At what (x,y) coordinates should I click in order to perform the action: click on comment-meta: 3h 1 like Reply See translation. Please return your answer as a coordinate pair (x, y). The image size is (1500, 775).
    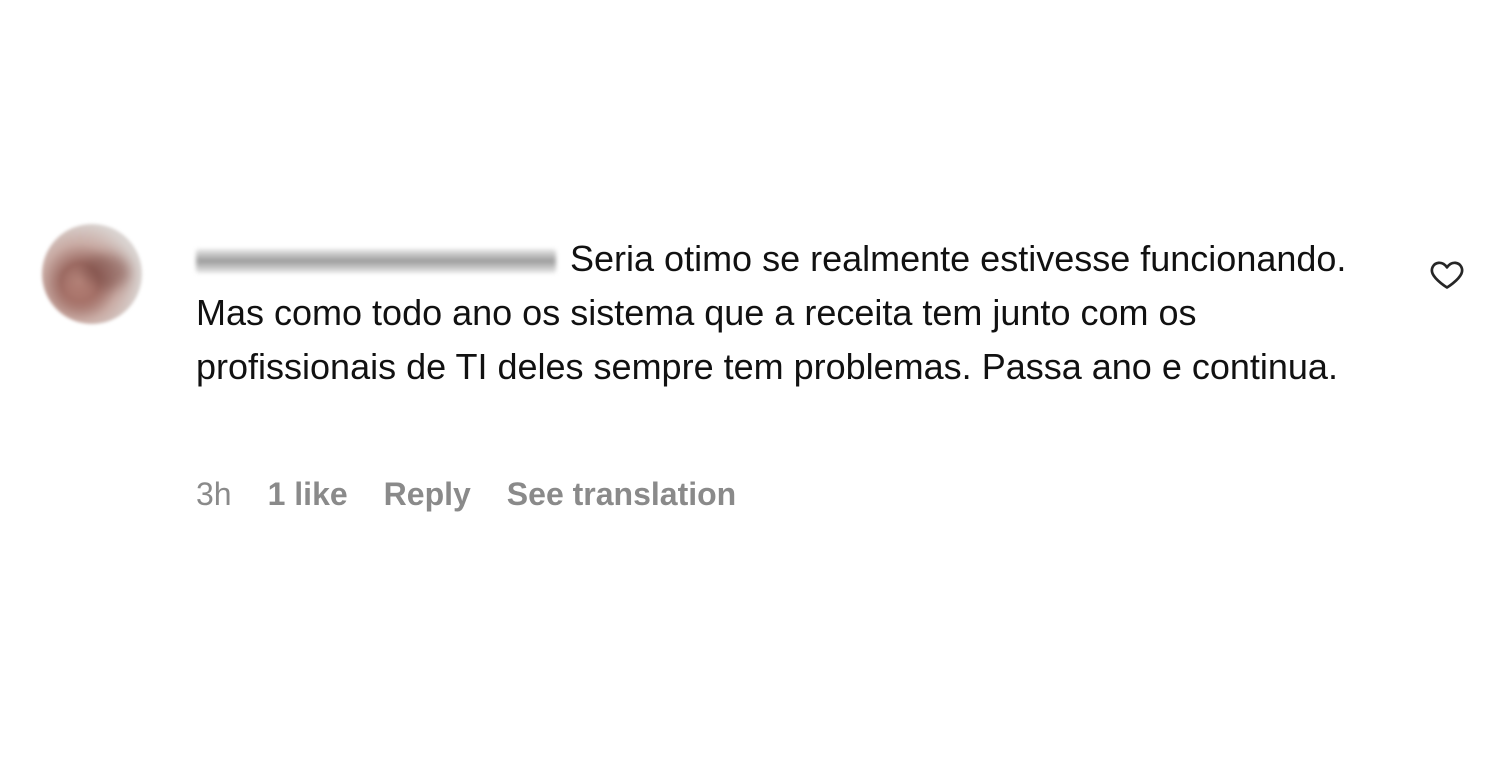
    Looking at the image, I should click on (466, 494).